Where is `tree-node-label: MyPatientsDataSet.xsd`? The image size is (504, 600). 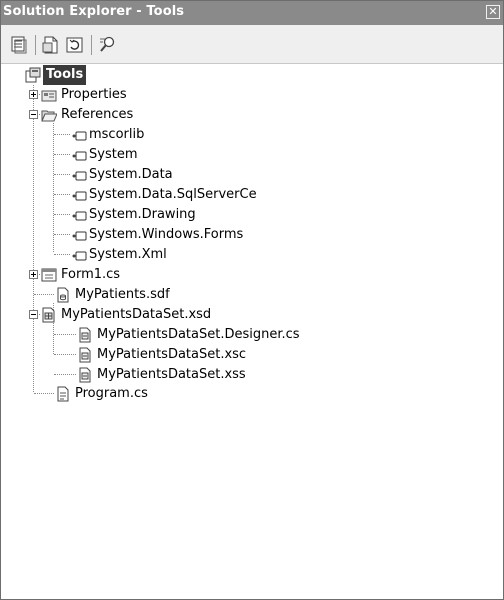
tree-node-label: MyPatientsDataSet.xsd is located at coordinates (136, 314).